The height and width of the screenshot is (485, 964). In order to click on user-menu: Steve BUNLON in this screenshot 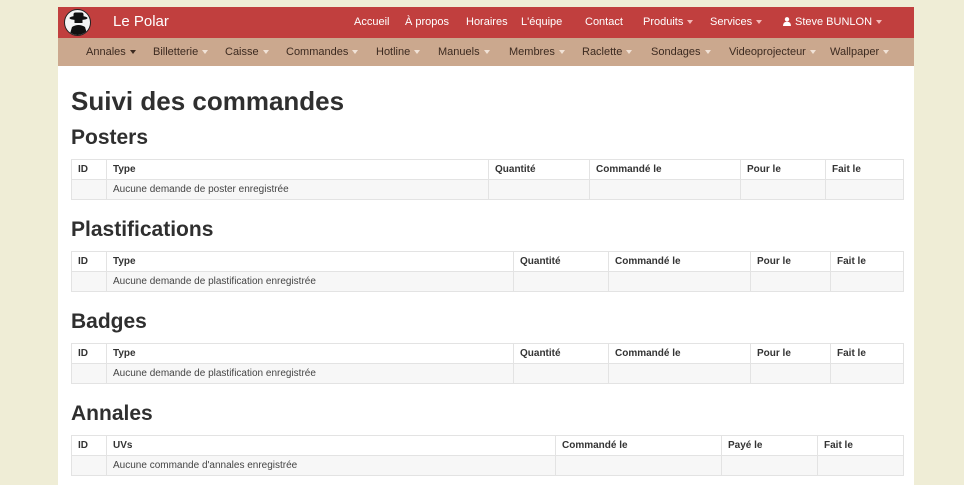, I will do `click(833, 22)`.